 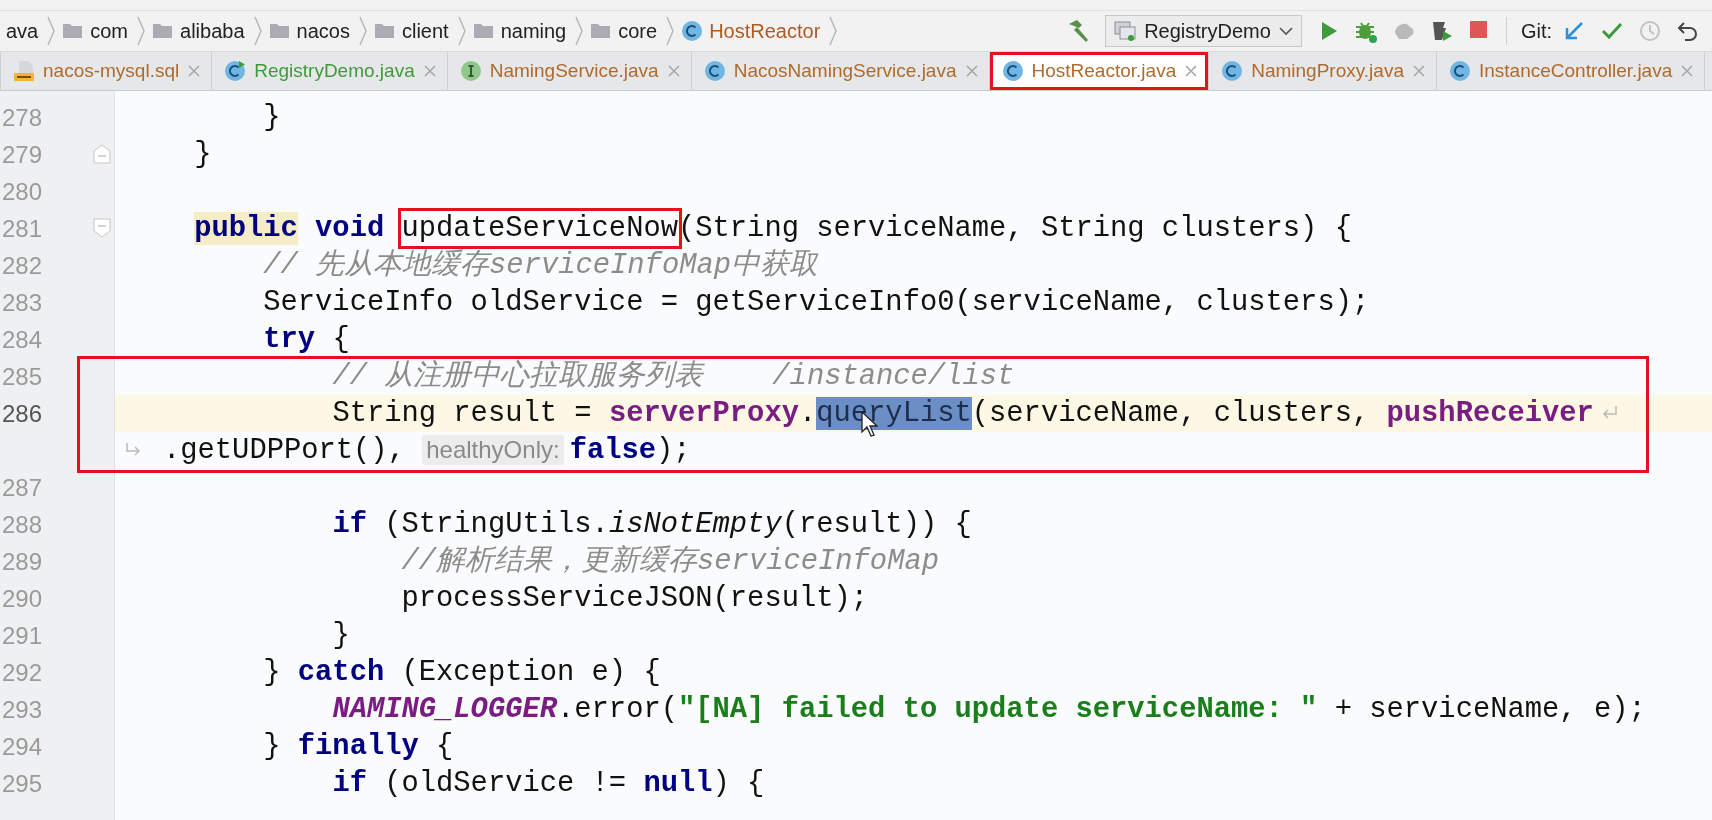 What do you see at coordinates (358, 747) in the screenshot?
I see `code-line: } finally {` at bounding box center [358, 747].